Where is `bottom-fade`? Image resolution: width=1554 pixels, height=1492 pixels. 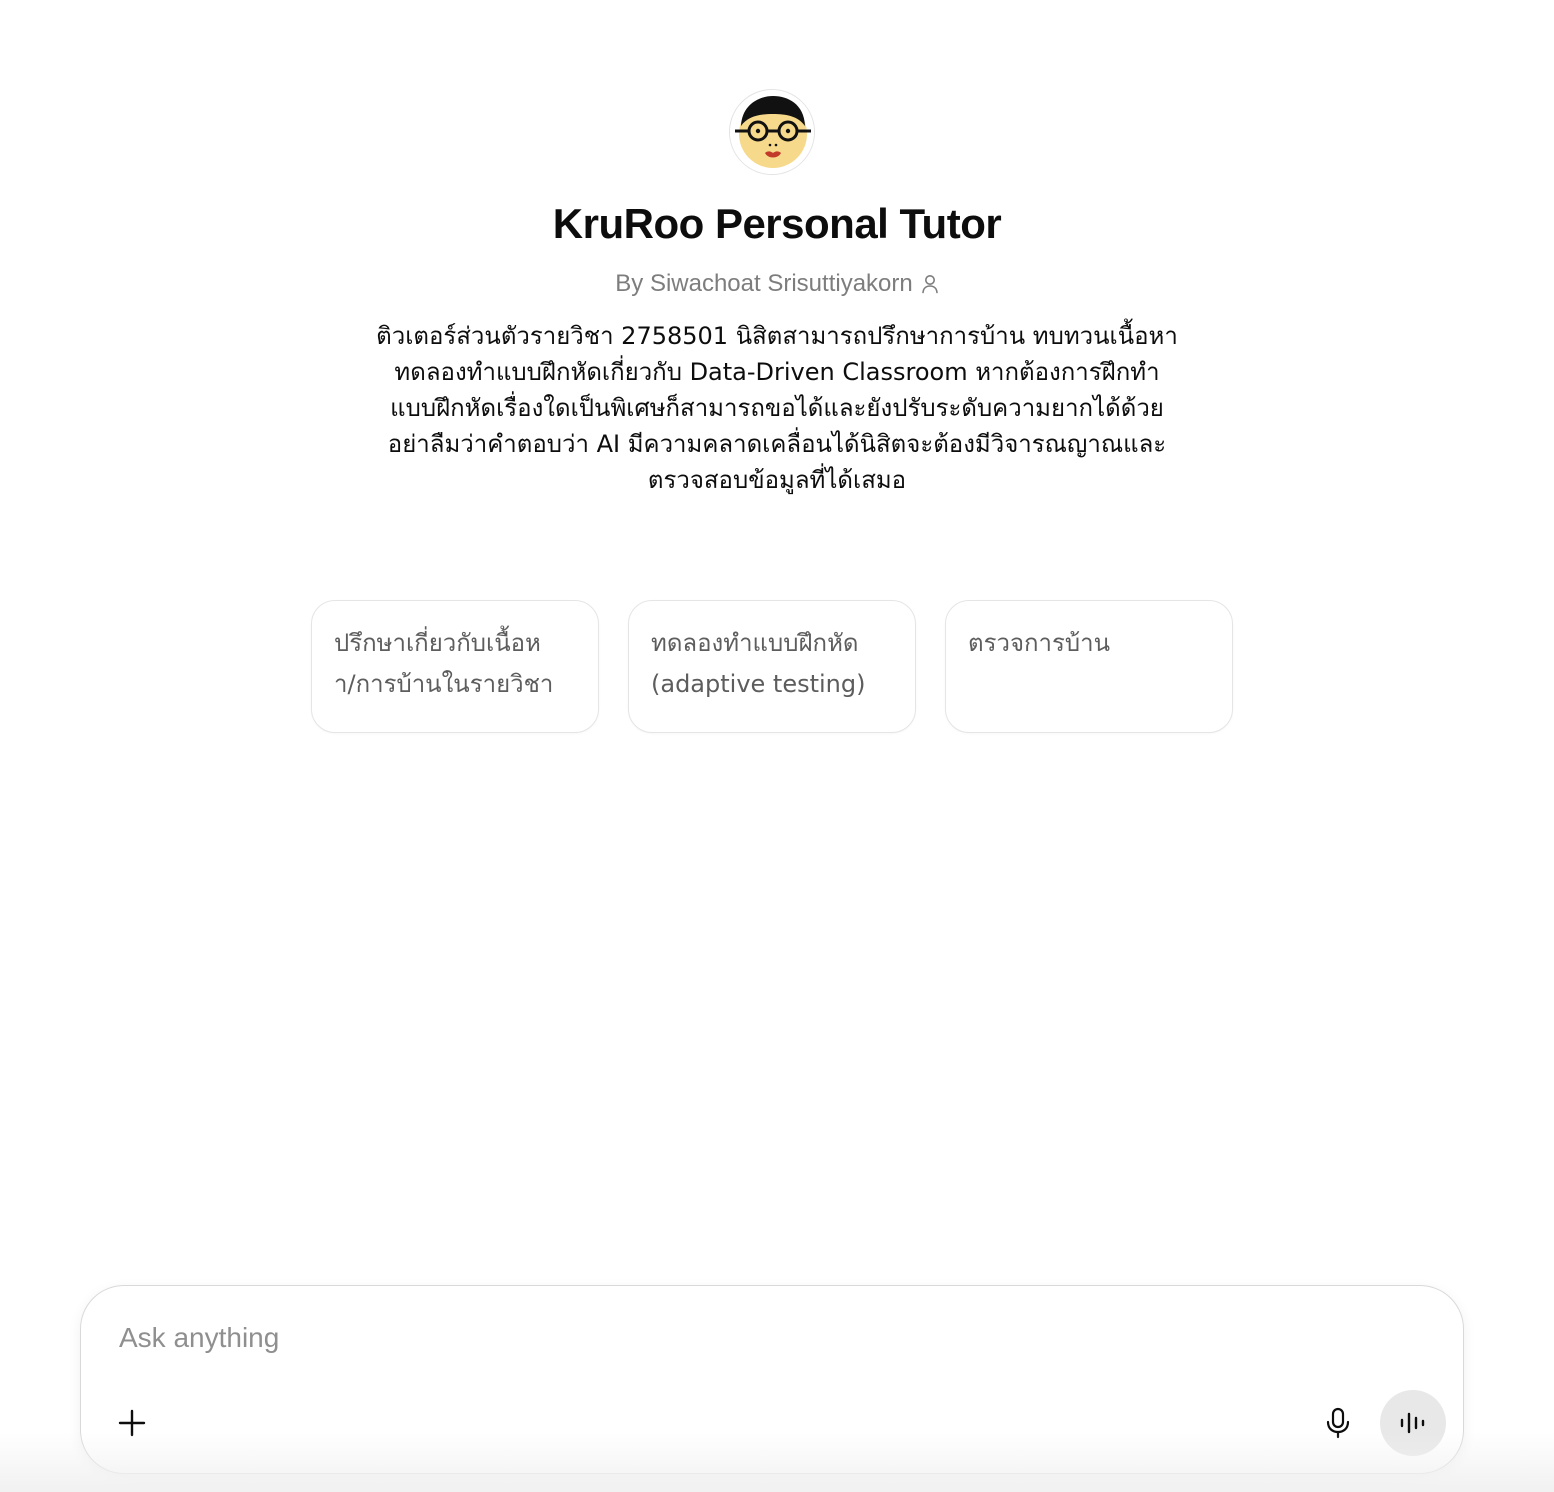
bottom-fade is located at coordinates (777, 1462).